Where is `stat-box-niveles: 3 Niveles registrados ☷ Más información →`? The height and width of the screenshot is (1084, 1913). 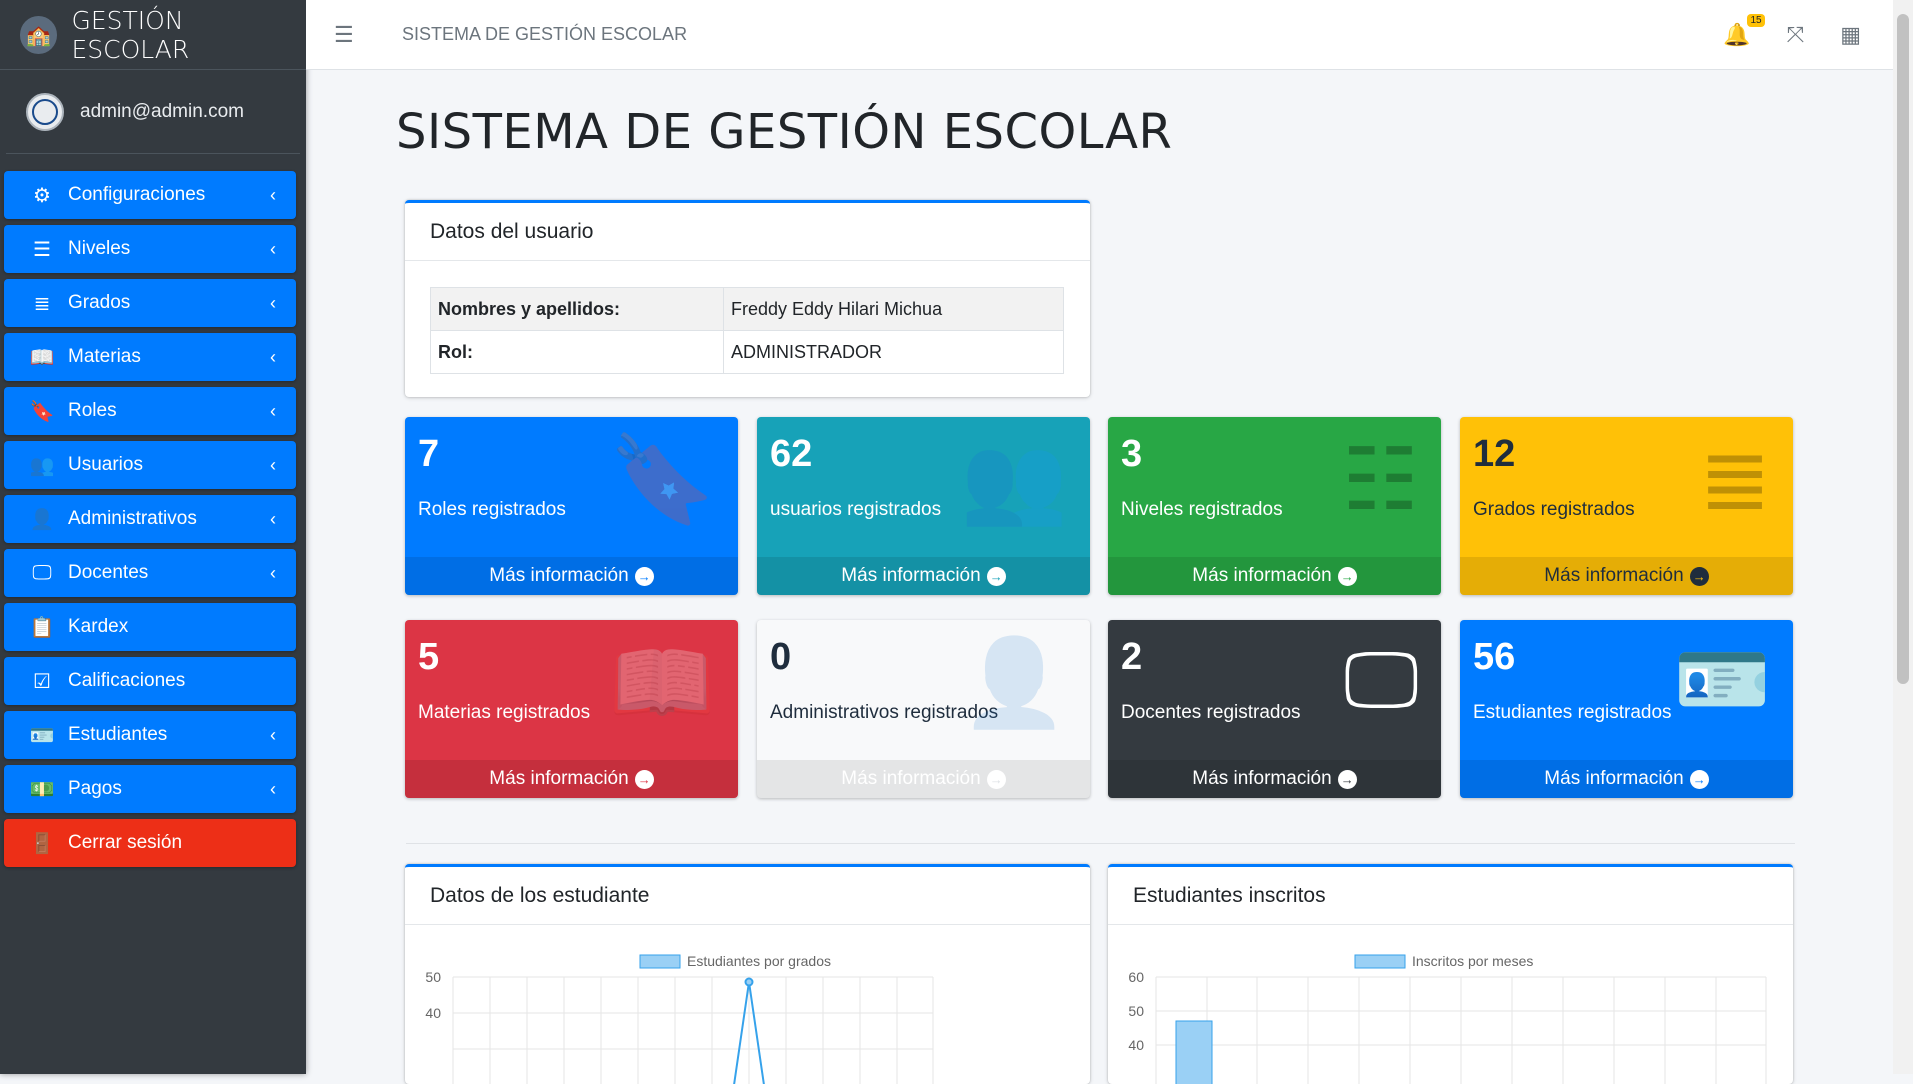 stat-box-niveles: 3 Niveles registrados ☷ Más información → is located at coordinates (1274, 506).